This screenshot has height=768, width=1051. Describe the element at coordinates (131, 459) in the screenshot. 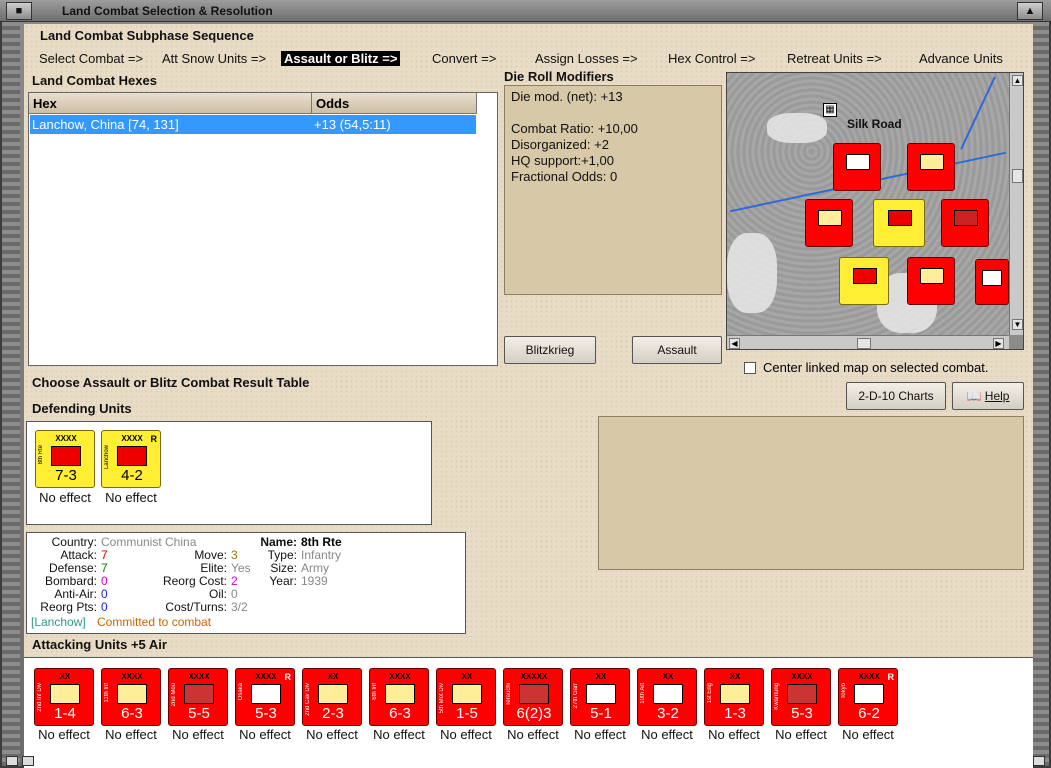

I see `defender-unit-counter: XXXX R Lanchow 4-2` at that location.